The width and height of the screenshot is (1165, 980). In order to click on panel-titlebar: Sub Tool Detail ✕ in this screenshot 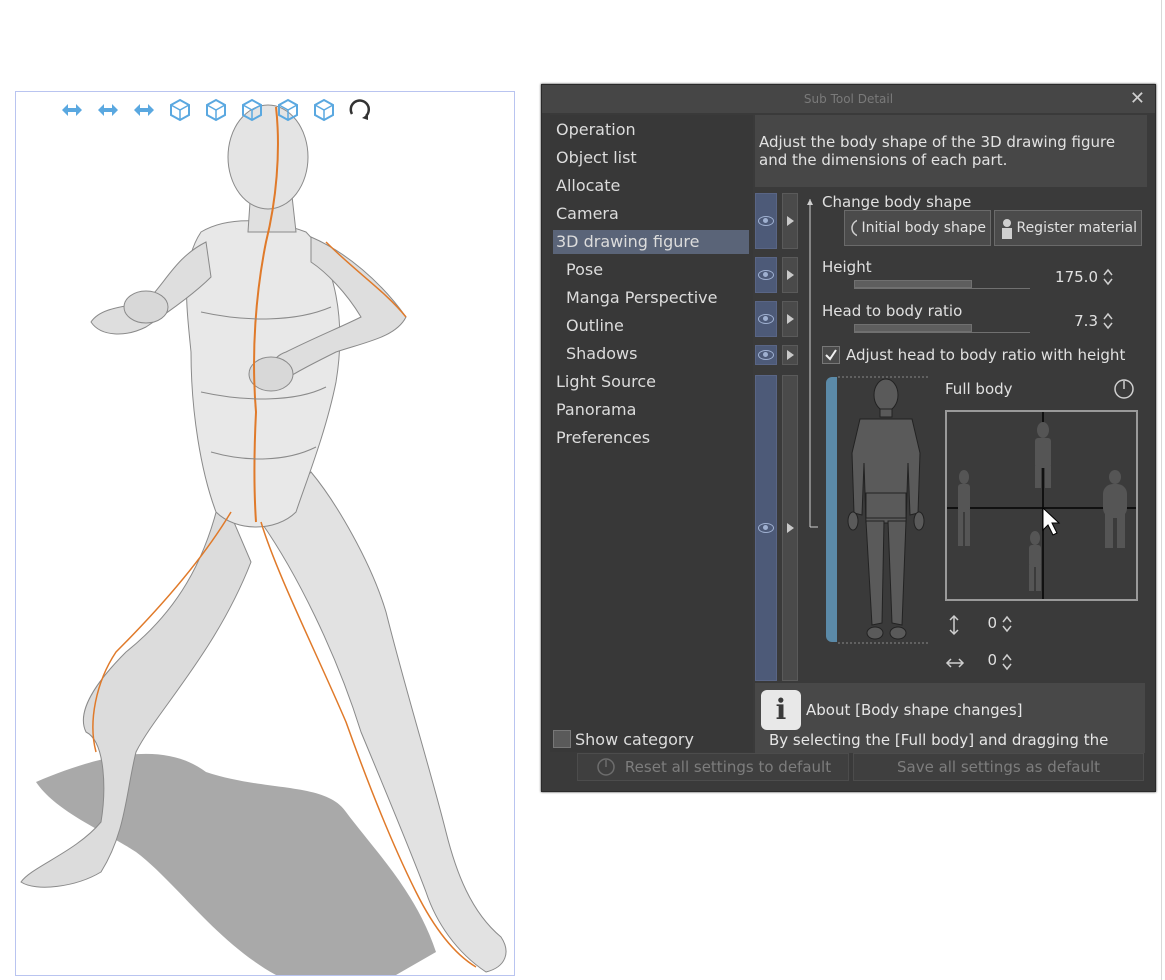, I will do `click(848, 99)`.